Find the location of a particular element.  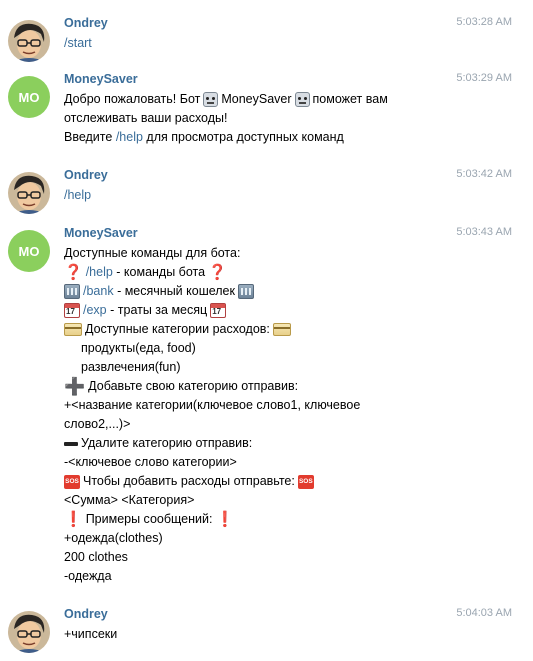

message-body: +чипсеки is located at coordinates (284, 634).